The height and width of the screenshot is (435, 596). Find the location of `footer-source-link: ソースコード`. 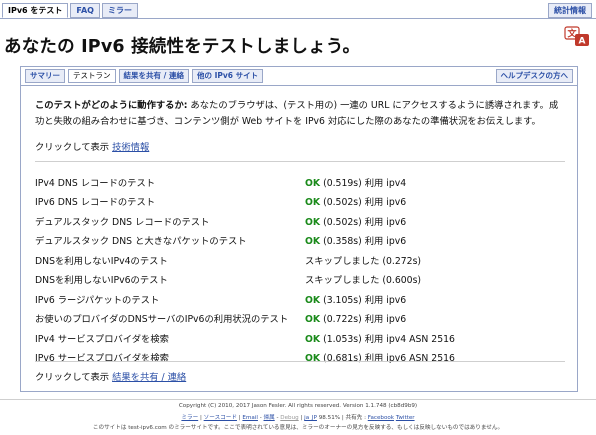

footer-source-link: ソースコード is located at coordinates (220, 418).